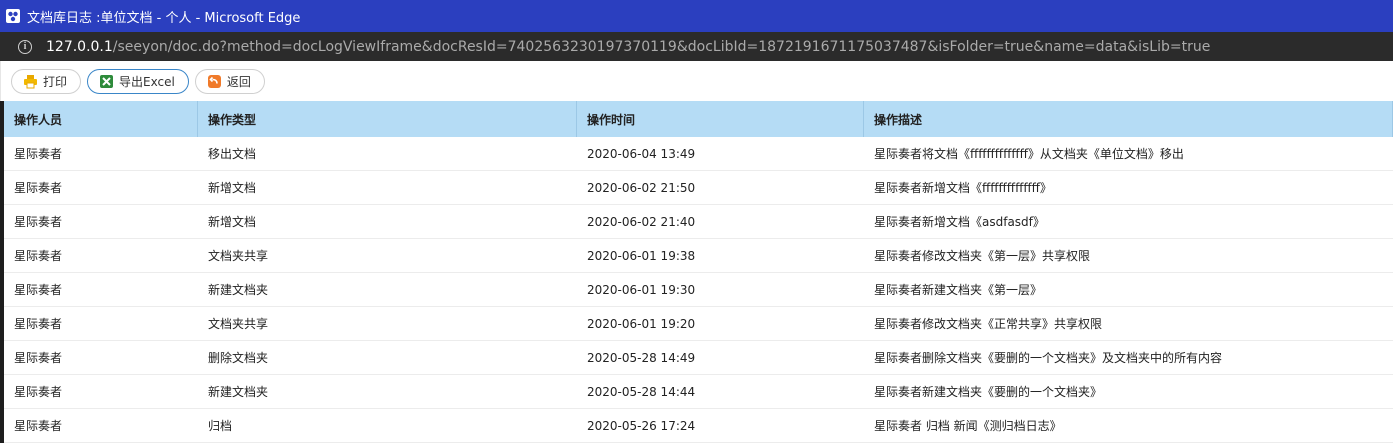 The width and height of the screenshot is (1393, 443). What do you see at coordinates (959, 222) in the screenshot?
I see `cell-description: 星际奏者新增文档《asdfasdf》` at bounding box center [959, 222].